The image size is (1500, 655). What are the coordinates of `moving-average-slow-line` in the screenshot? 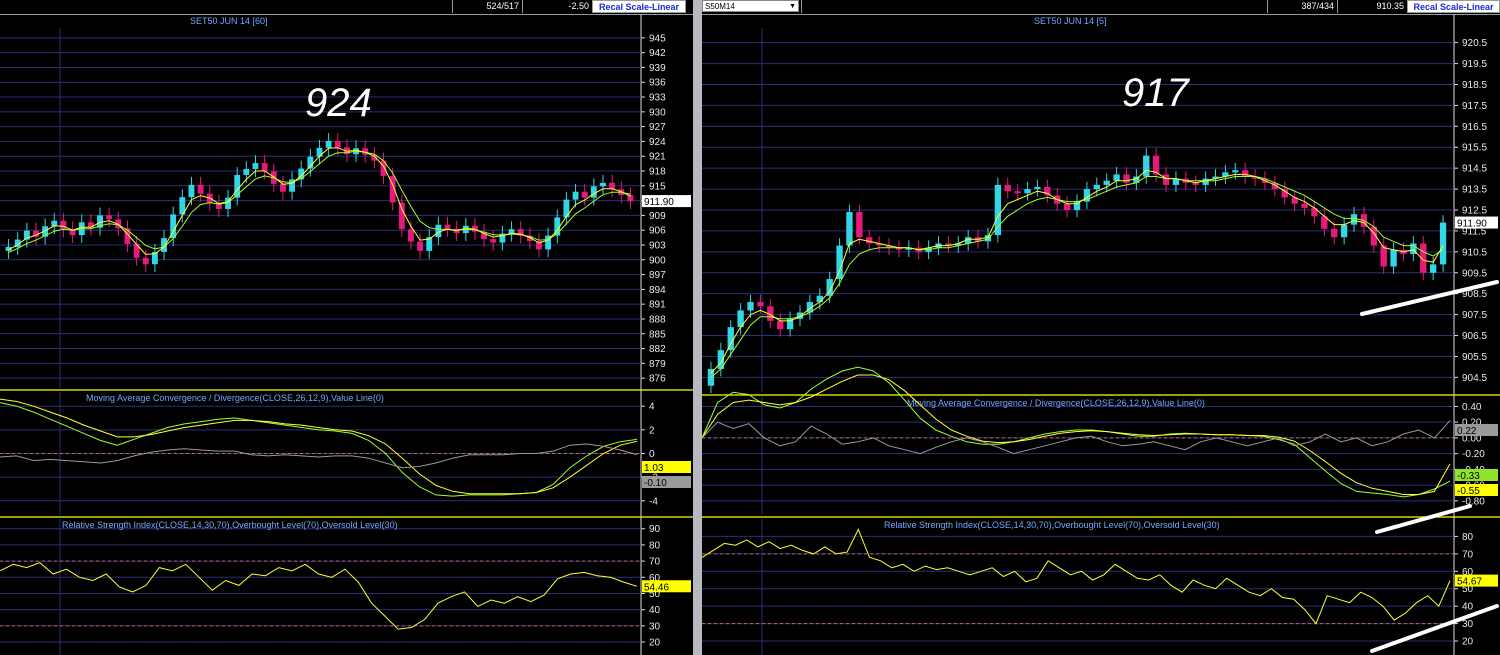 It's located at (319, 201).